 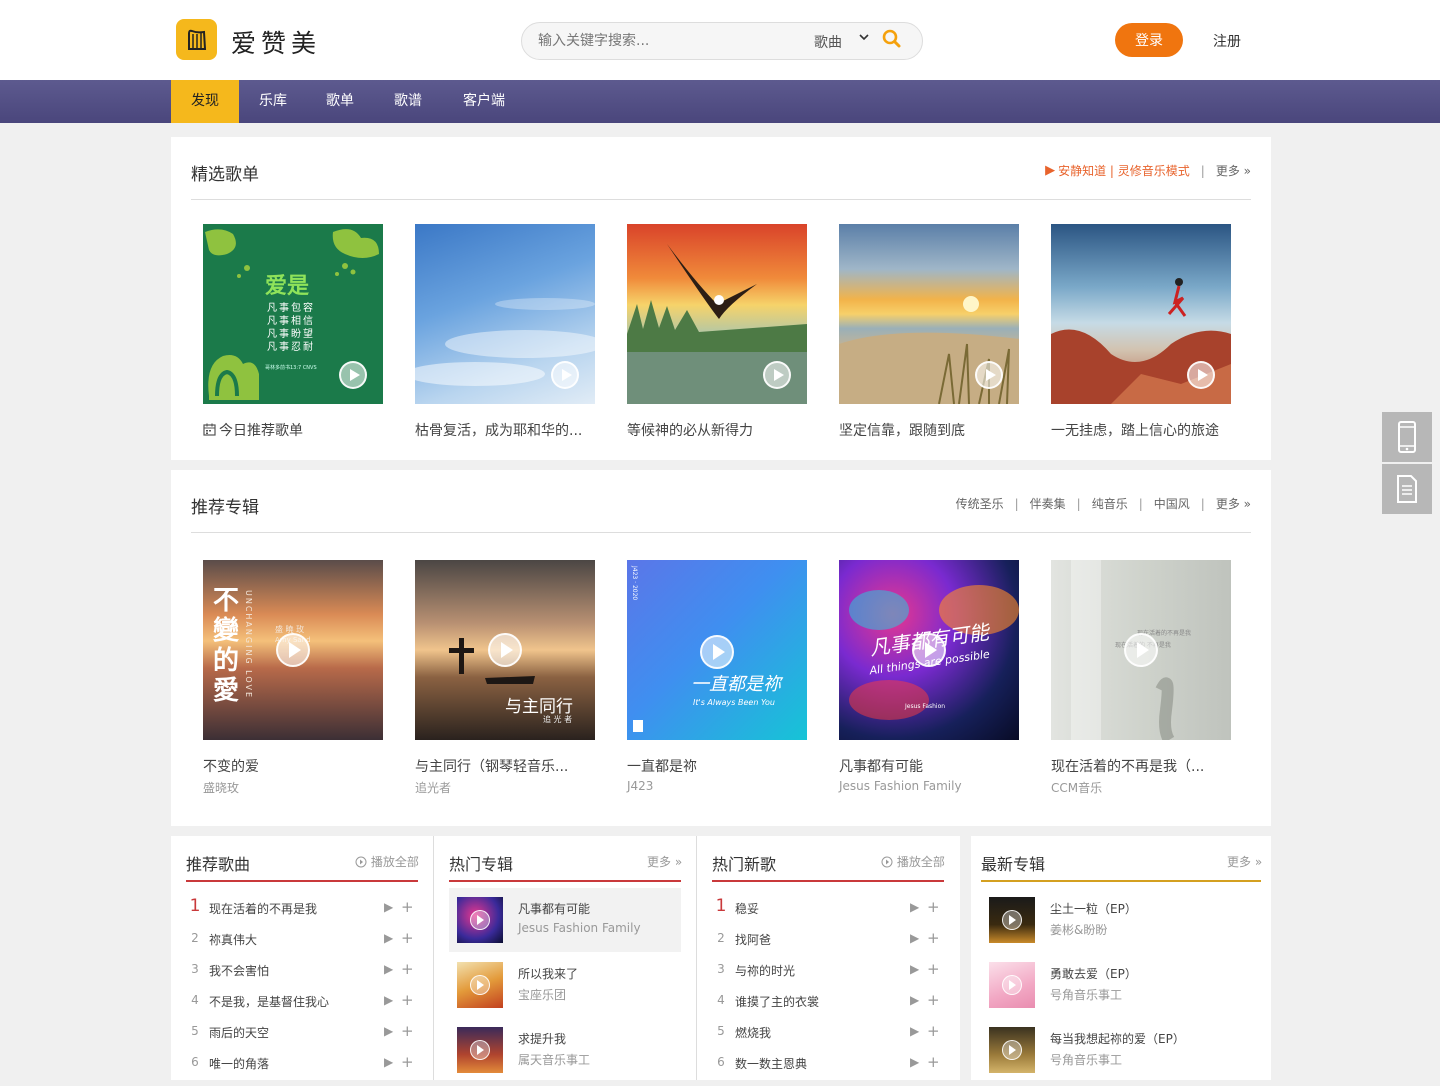 I want to click on playlist-card: 等候神的必从新得力, so click(x=717, y=331).